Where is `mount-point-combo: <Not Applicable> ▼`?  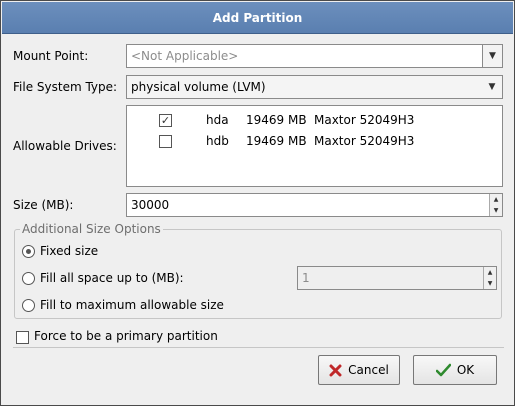 mount-point-combo: <Not Applicable> ▼ is located at coordinates (314, 56).